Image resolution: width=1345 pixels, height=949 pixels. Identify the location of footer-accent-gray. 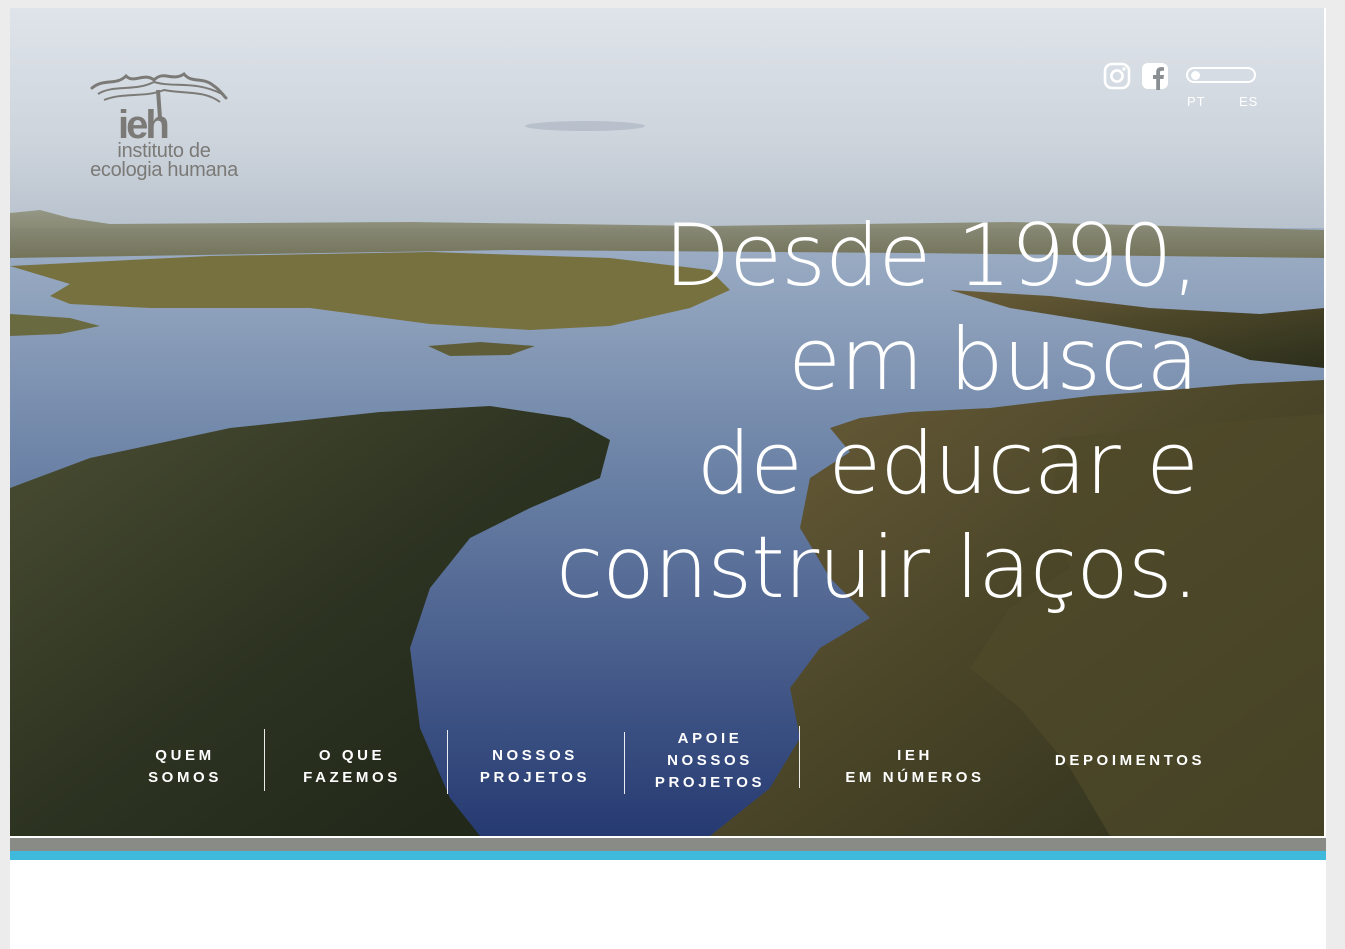
(668, 844).